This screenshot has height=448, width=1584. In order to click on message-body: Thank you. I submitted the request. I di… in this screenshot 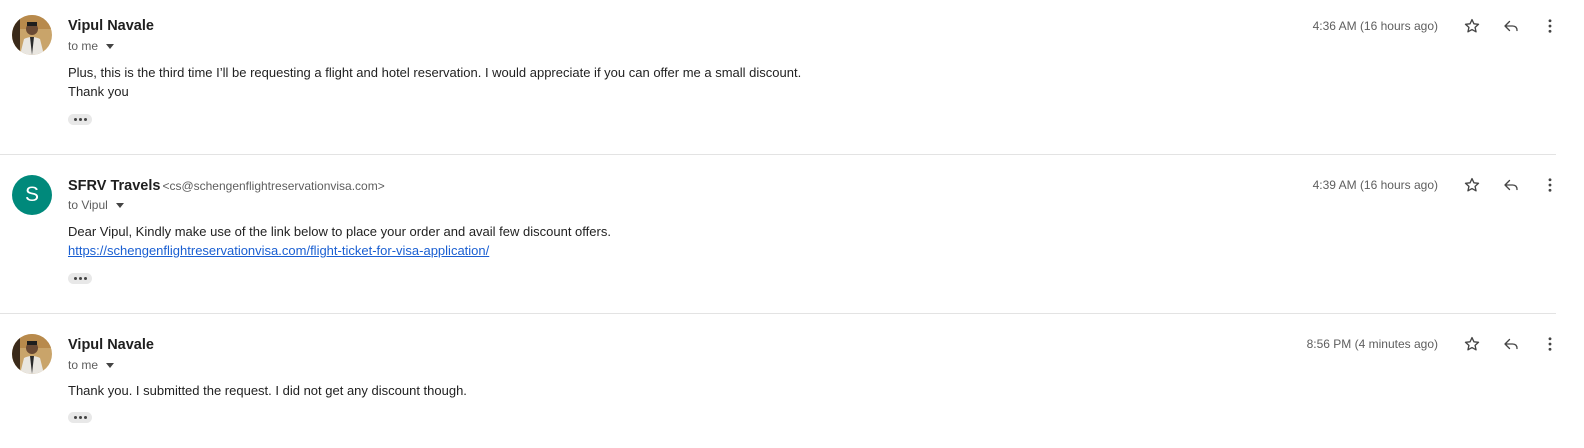, I will do `click(267, 390)`.